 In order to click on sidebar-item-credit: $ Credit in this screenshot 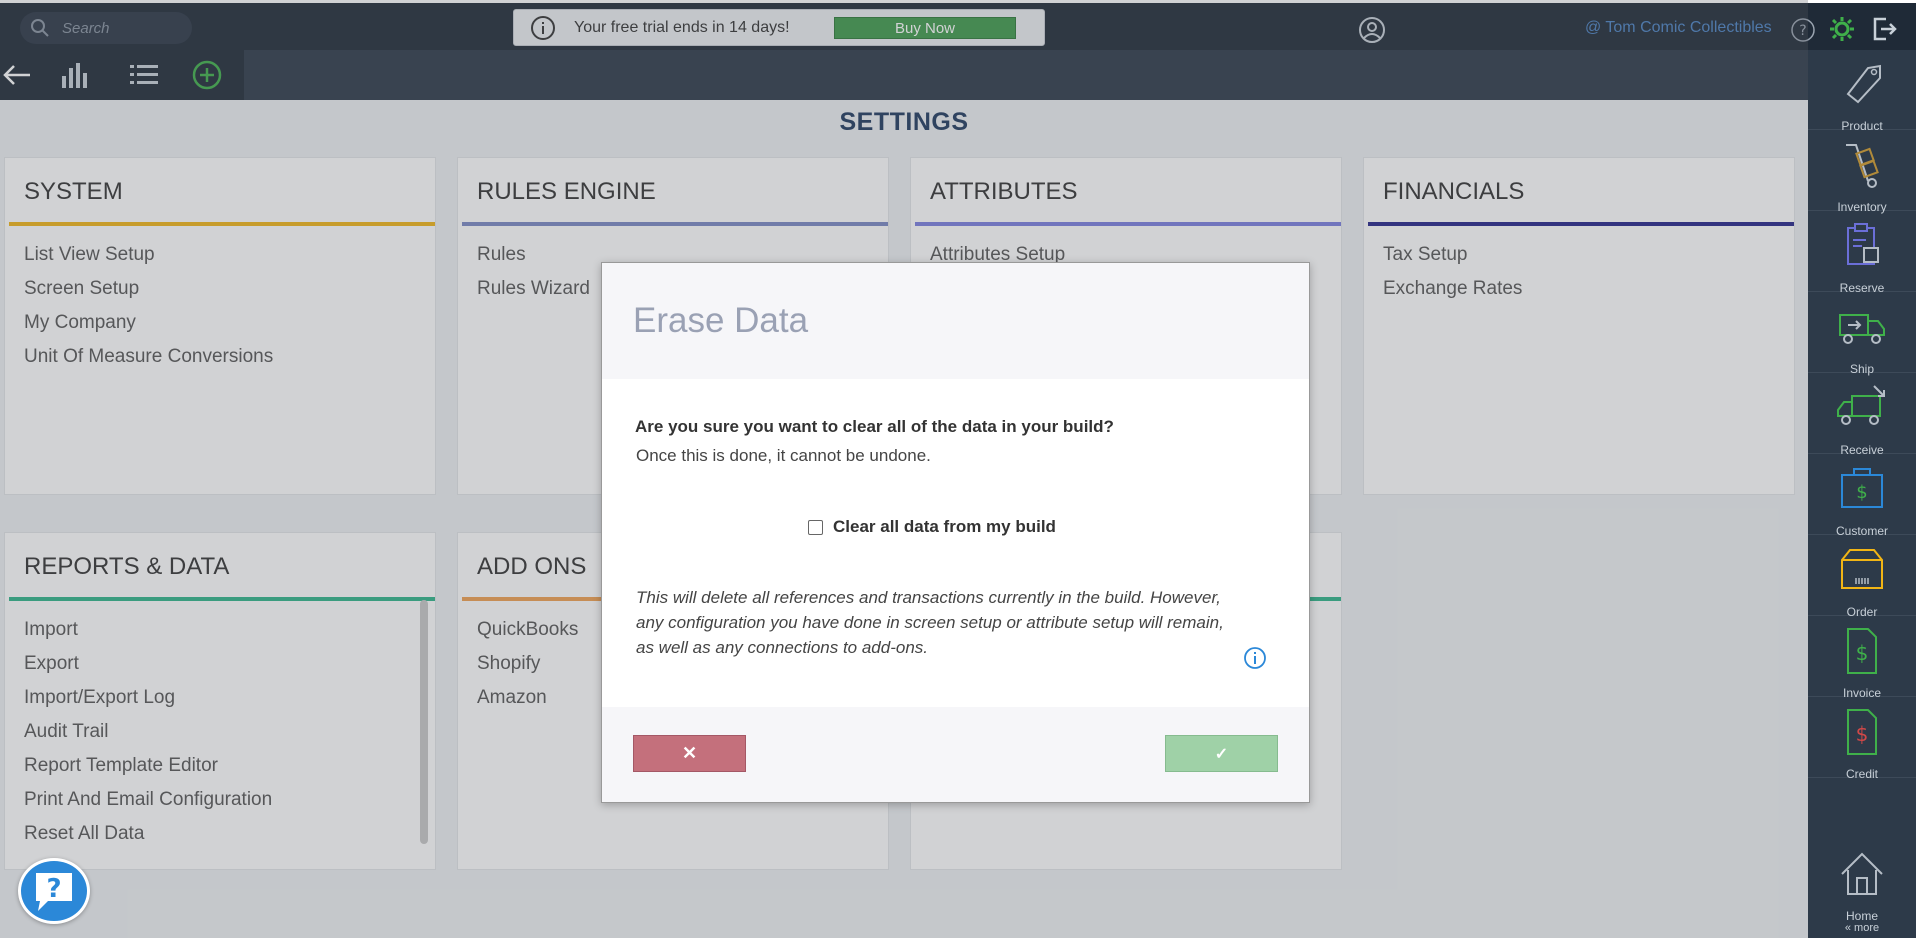, I will do `click(1862, 739)`.